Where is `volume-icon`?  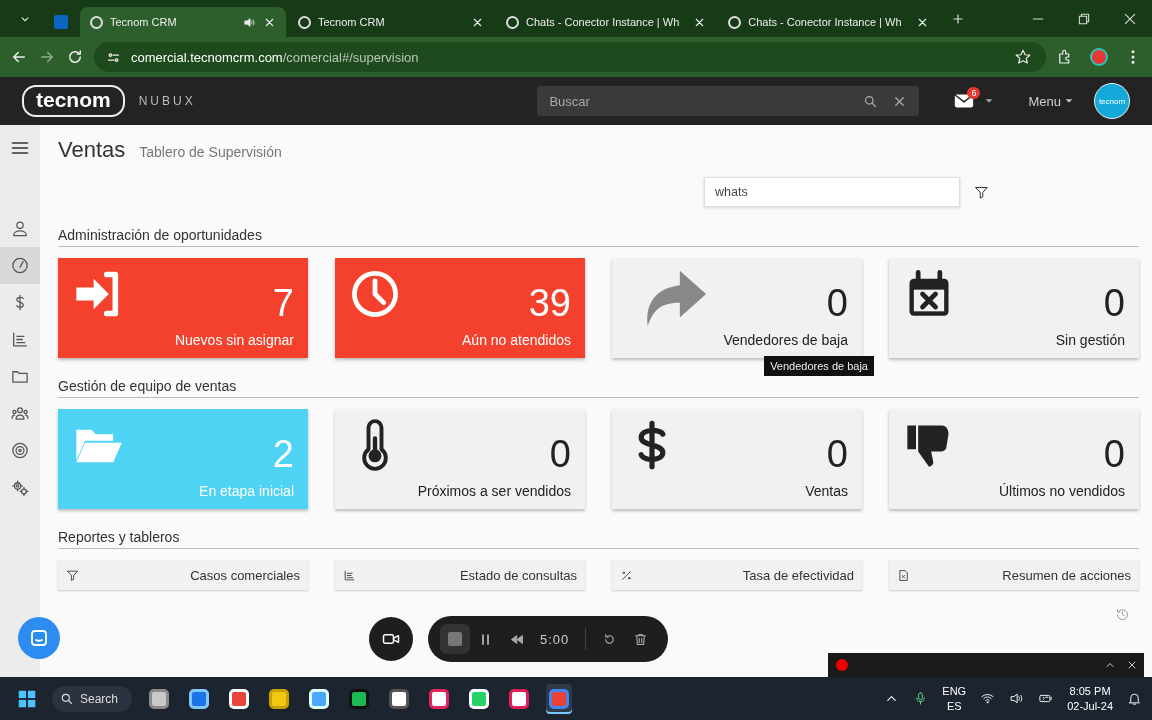 volume-icon is located at coordinates (1017, 698).